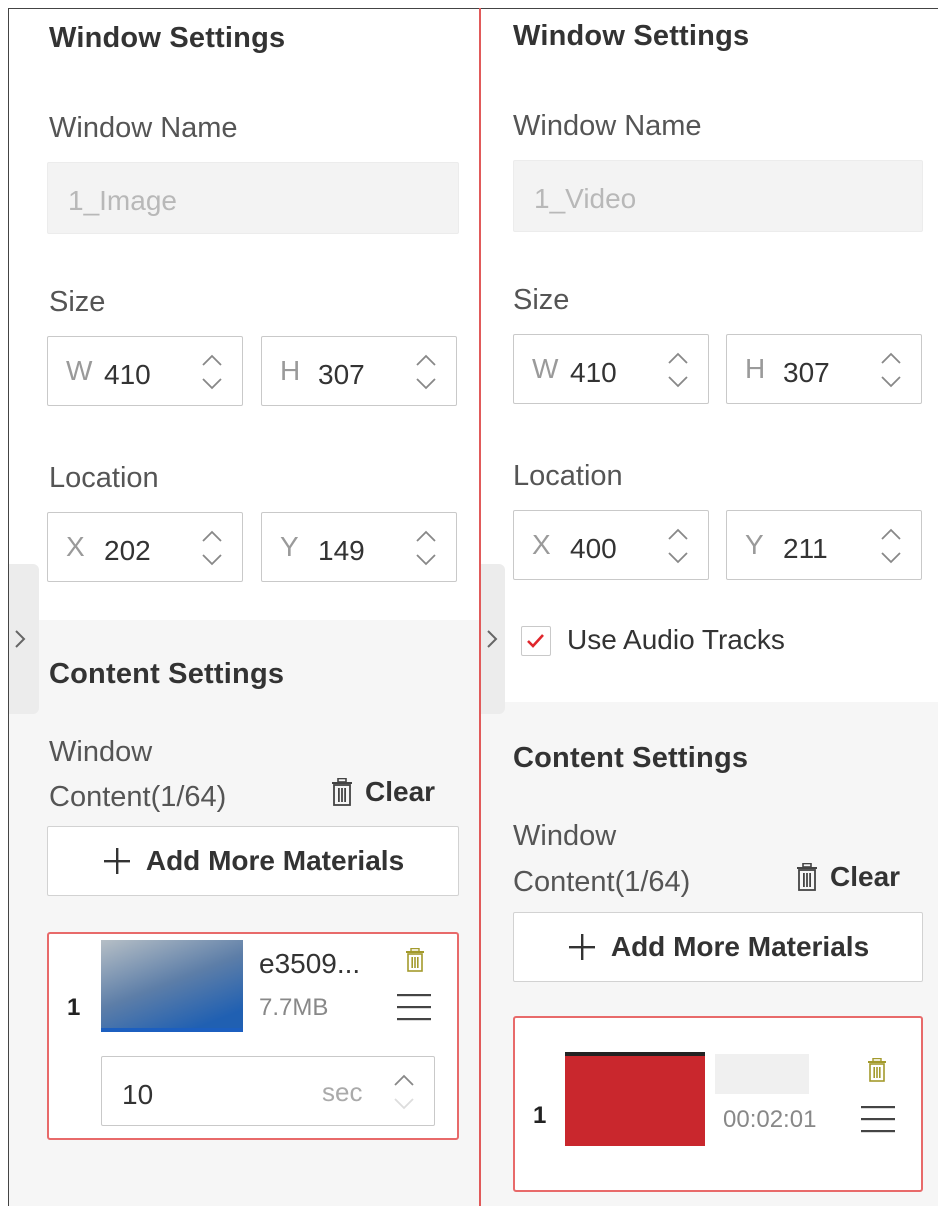 Image resolution: width=938 pixels, height=1206 pixels. I want to click on y-stepper: Y 149, so click(359, 547).